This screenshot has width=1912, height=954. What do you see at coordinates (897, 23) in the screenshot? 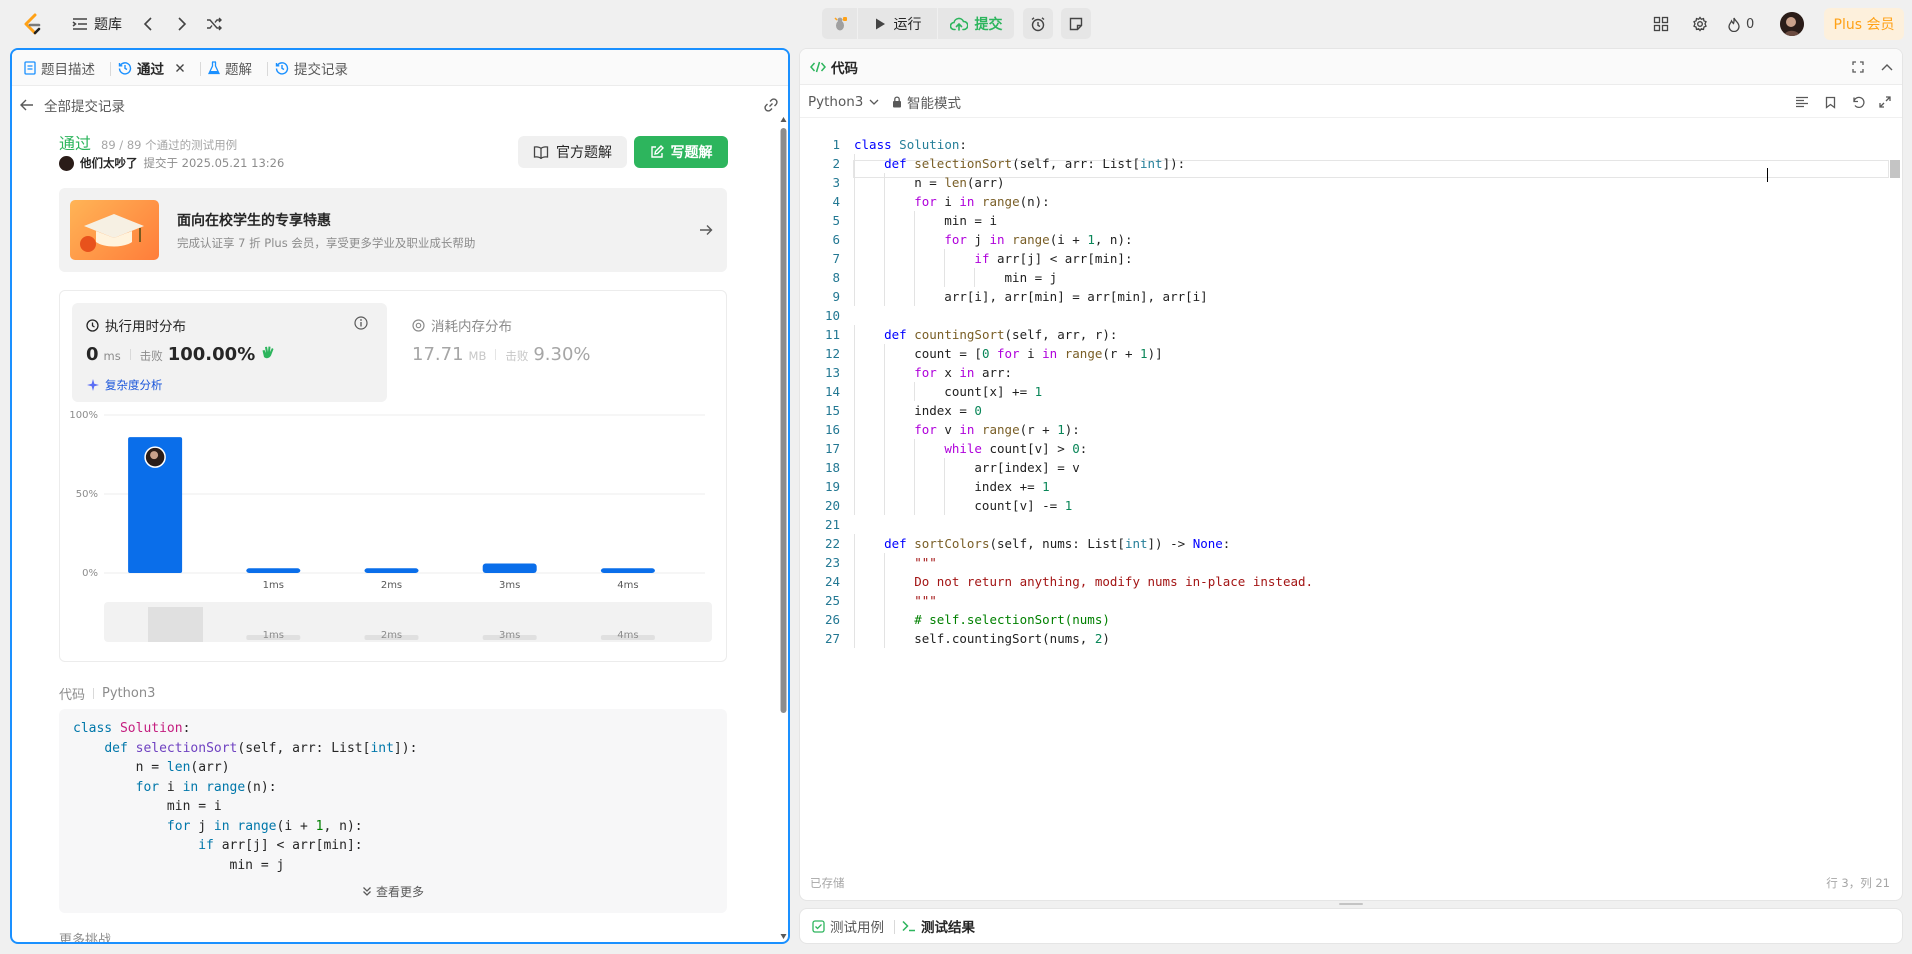
I see `run-button: 运行` at bounding box center [897, 23].